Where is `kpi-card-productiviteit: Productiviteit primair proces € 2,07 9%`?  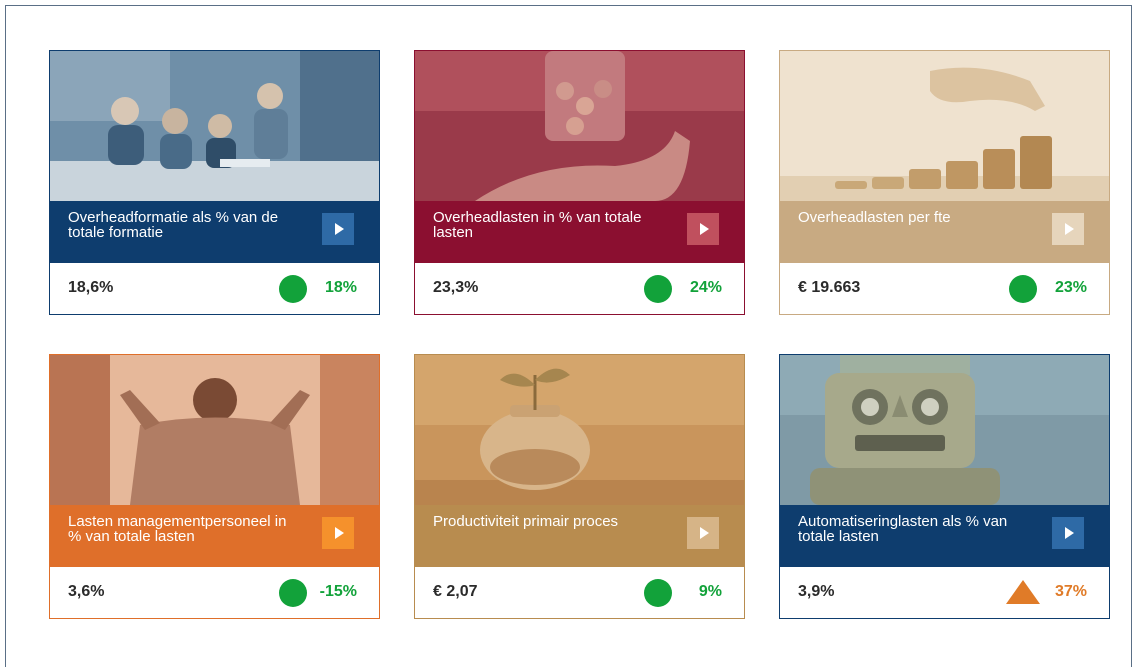
kpi-card-productiviteit: Productiviteit primair proces € 2,07 9% is located at coordinates (579, 486).